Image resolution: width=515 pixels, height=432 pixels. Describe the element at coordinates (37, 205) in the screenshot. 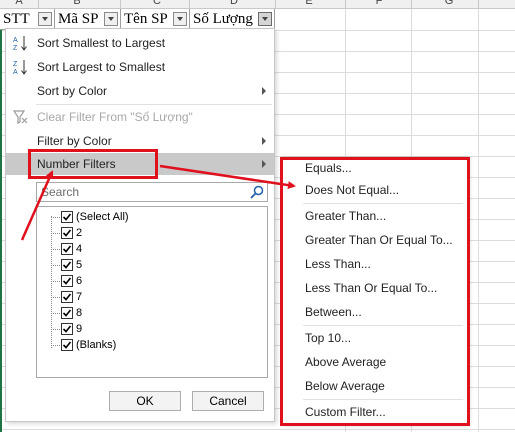

I see `arrow-up-to-number-filters` at that location.